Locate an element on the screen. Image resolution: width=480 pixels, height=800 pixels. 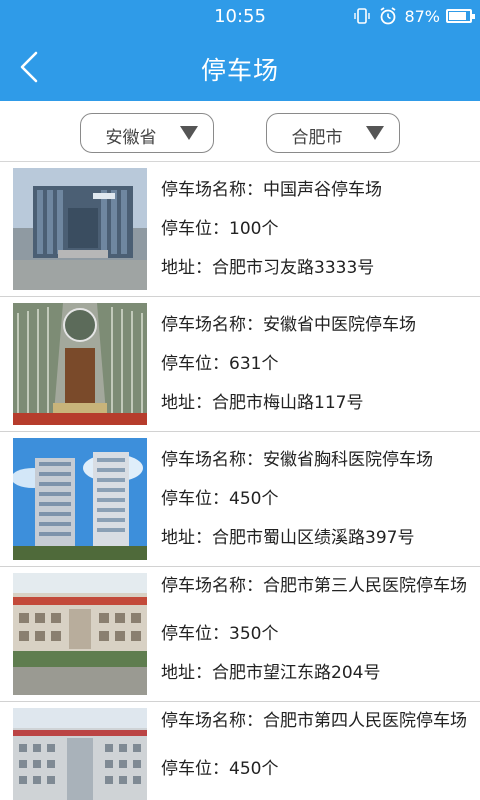
city-dropdown: 合肥市 is located at coordinates (333, 133).